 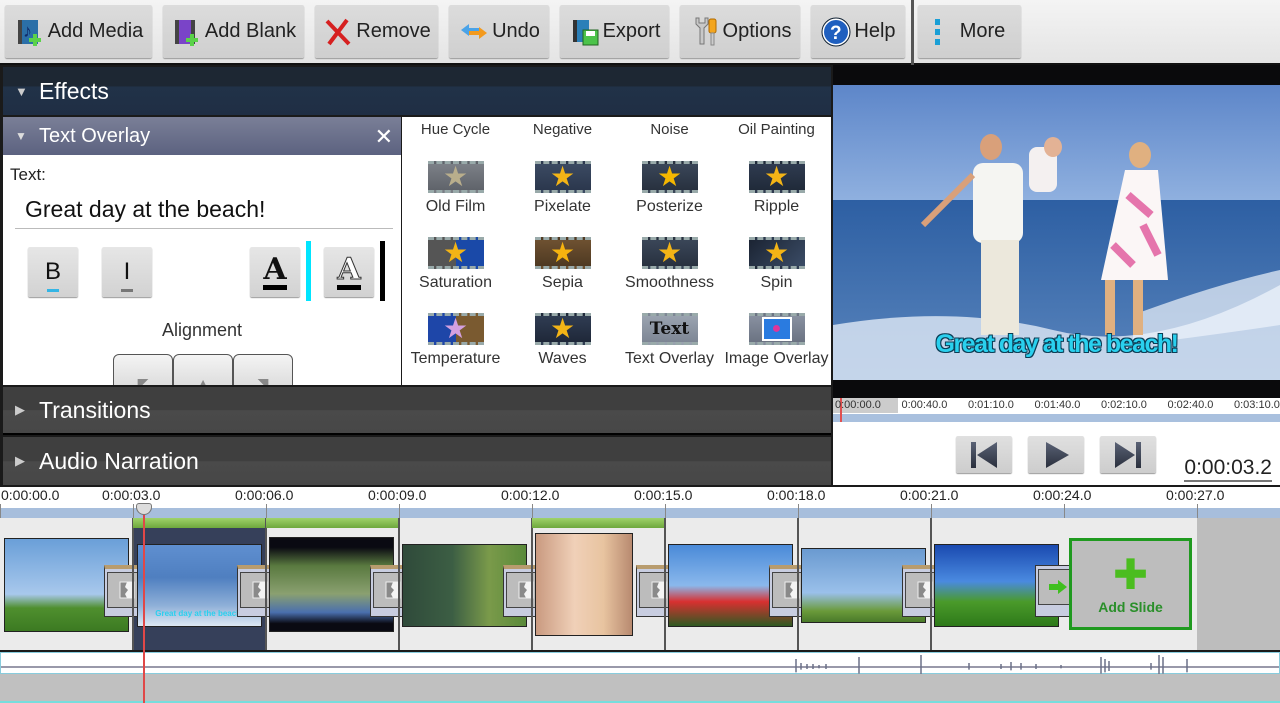 I want to click on play-button, so click(x=1056, y=454).